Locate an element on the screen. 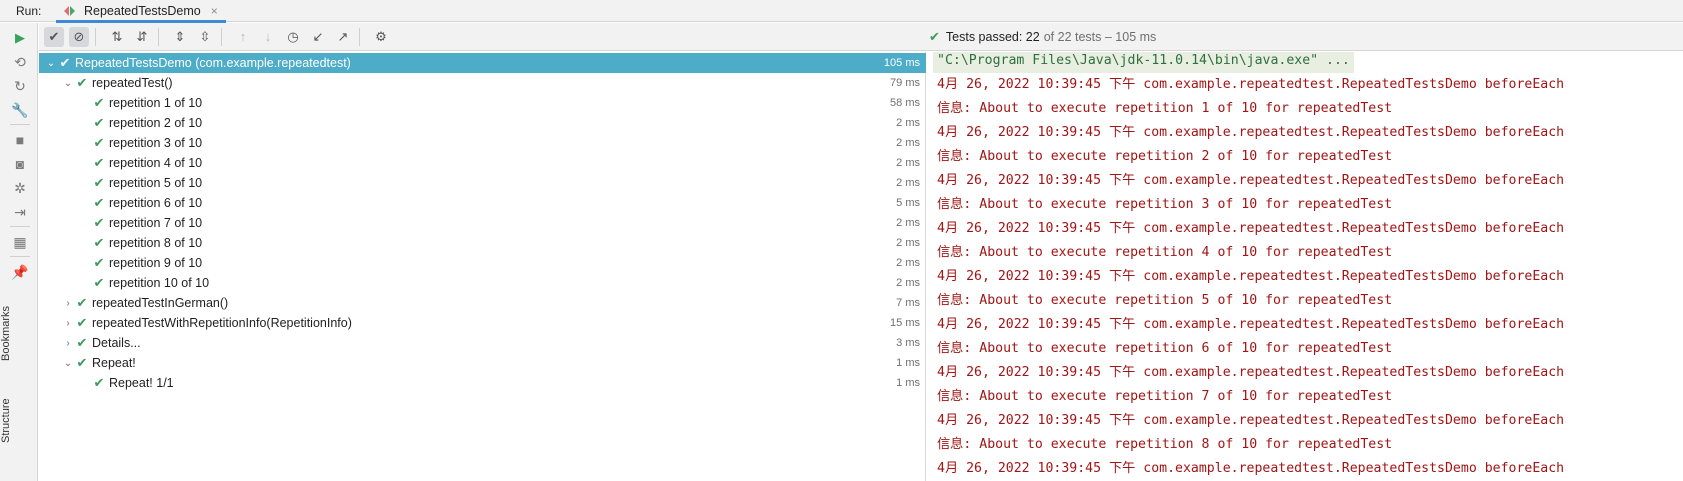 Image resolution: width=1683 pixels, height=481 pixels. test-tree-row: ✔ repetition 3 of 10 2 ms is located at coordinates (482, 143).